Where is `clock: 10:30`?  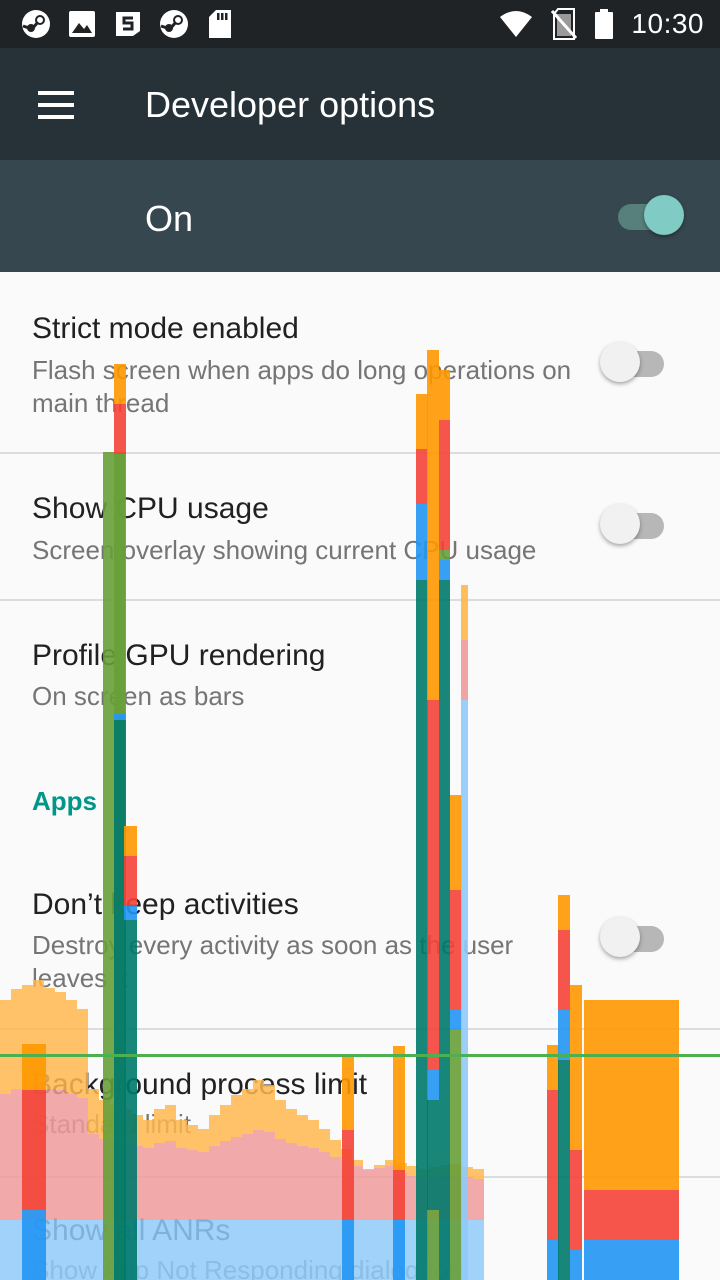 clock: 10:30 is located at coordinates (667, 23).